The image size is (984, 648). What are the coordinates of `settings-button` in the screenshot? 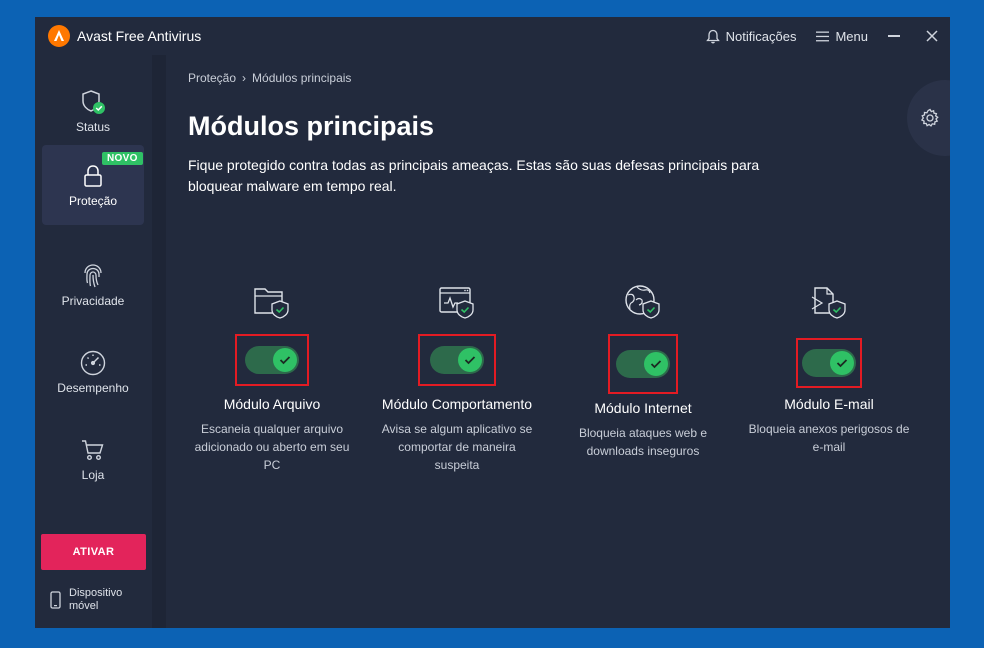 It's located at (928, 118).